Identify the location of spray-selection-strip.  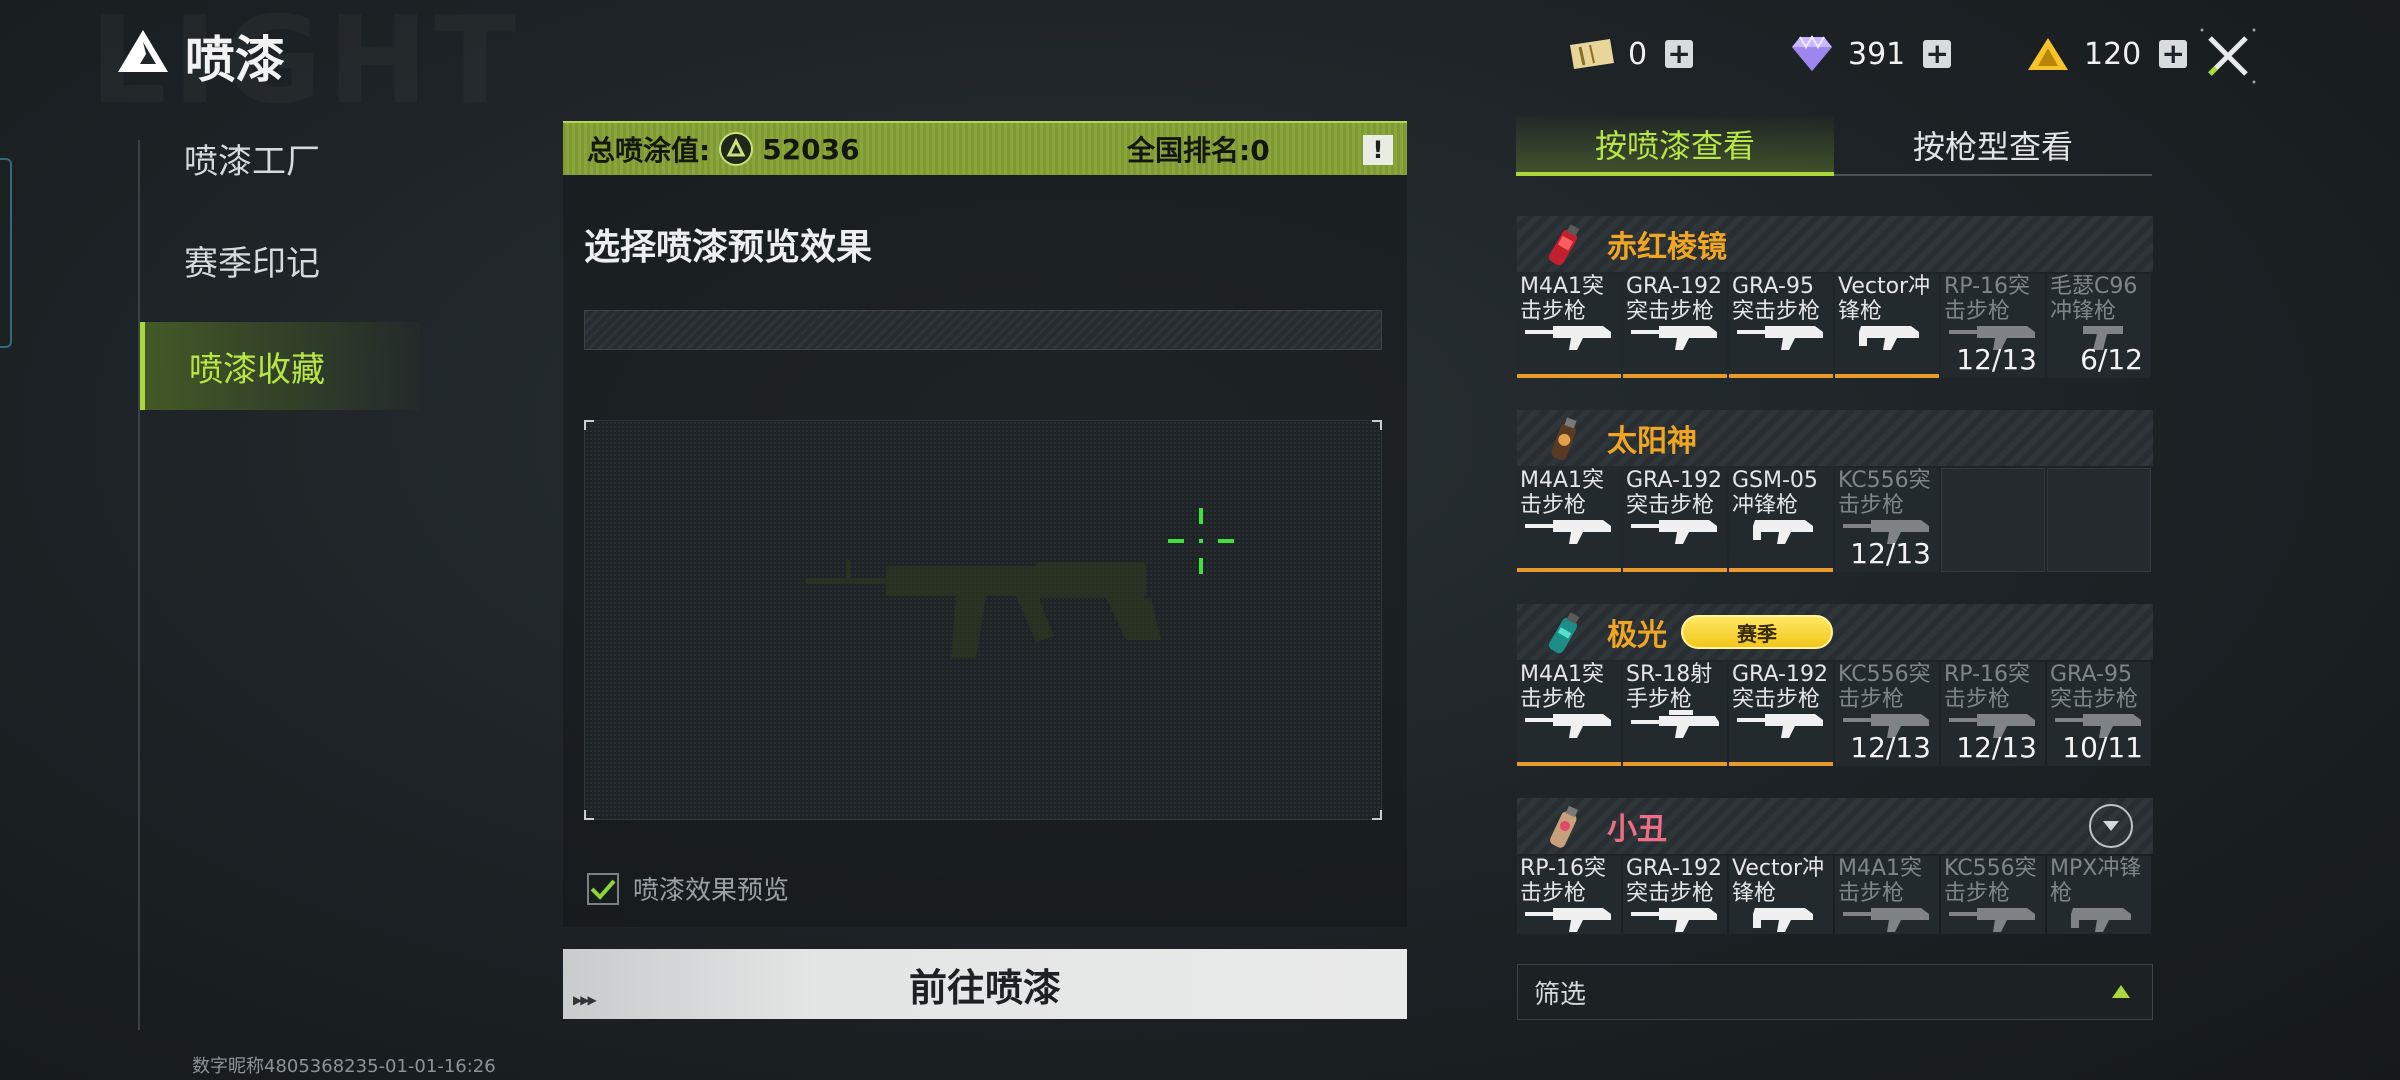
(983, 330).